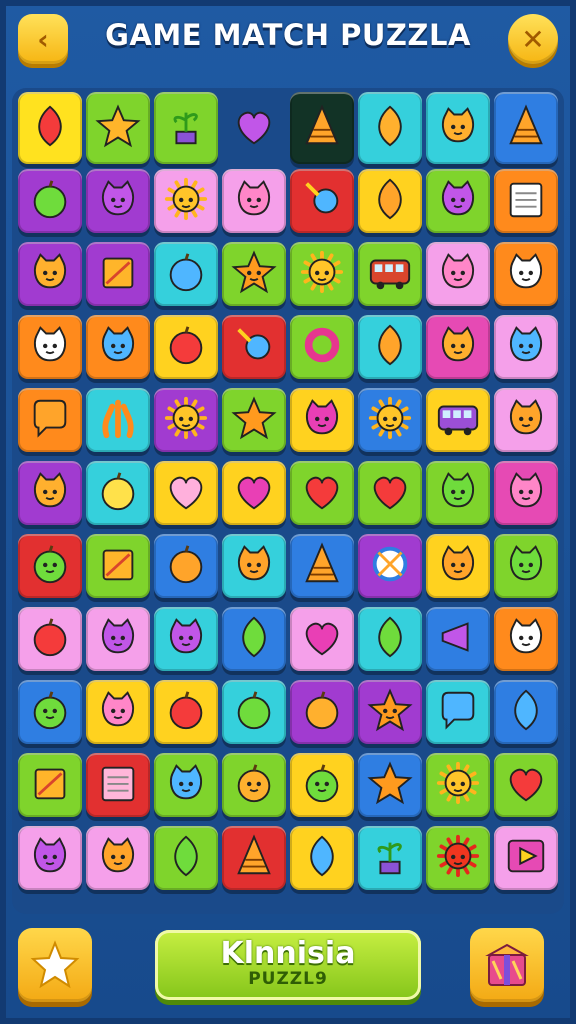 The height and width of the screenshot is (1024, 576). I want to click on ring-icon, so click(322, 347).